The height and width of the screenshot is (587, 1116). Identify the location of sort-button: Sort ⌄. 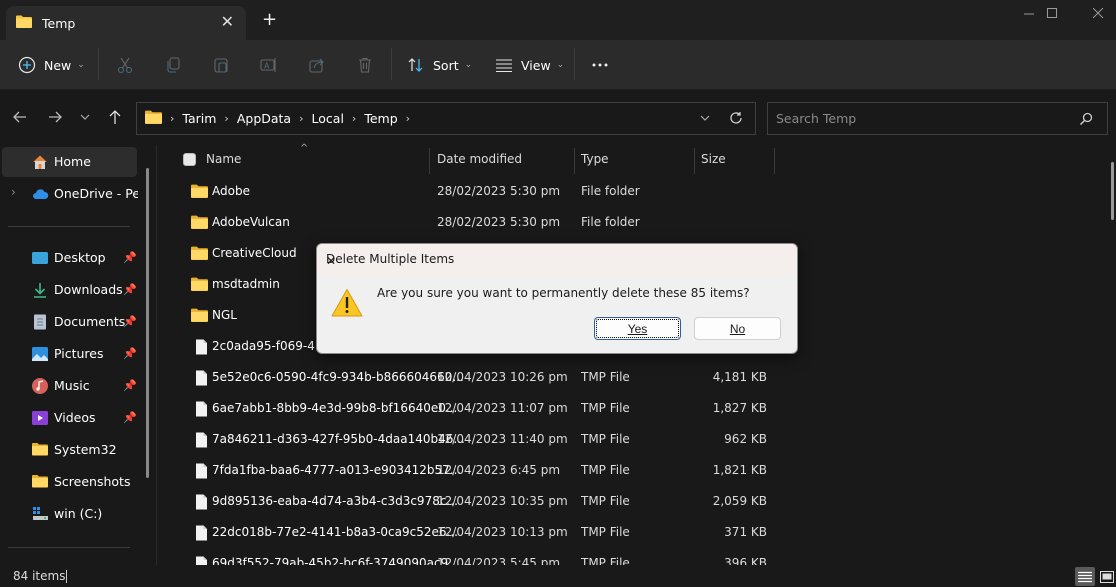
(439, 65).